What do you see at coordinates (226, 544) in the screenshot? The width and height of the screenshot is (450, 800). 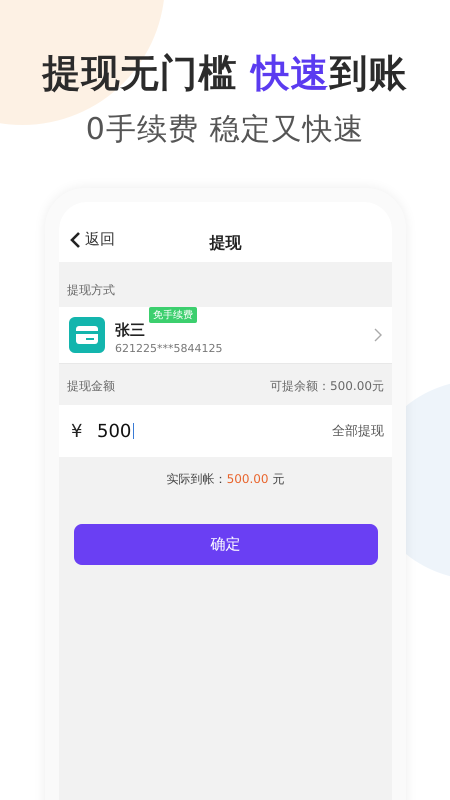 I see `confirm-button: 确定` at bounding box center [226, 544].